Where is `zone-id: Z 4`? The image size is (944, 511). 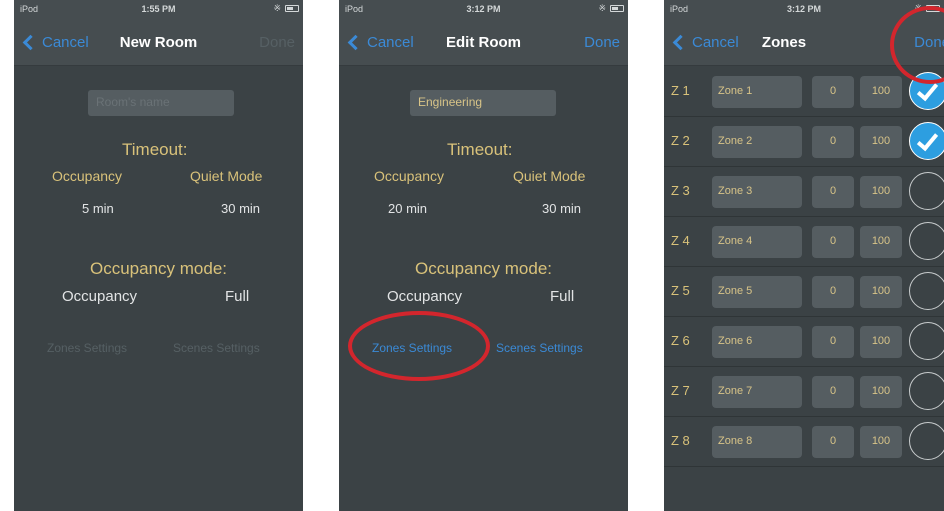 zone-id: Z 4 is located at coordinates (680, 240).